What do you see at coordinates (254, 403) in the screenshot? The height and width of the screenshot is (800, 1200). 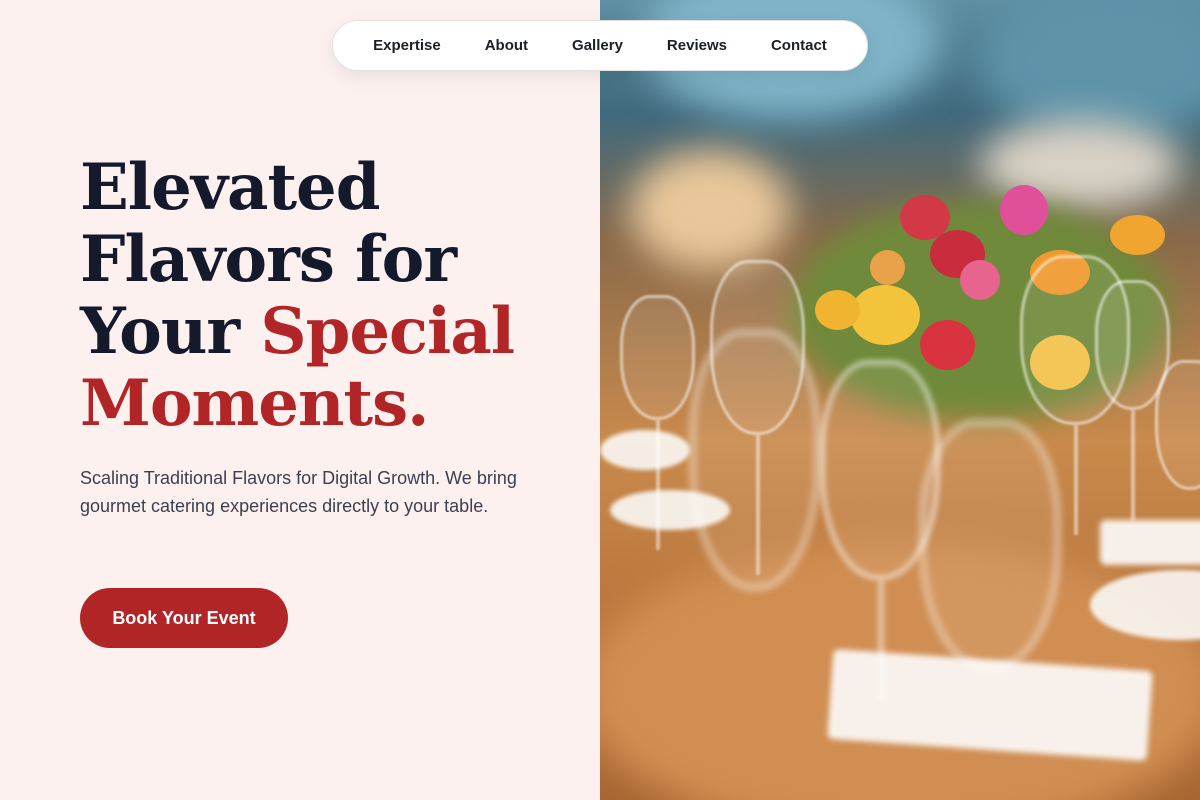 I see `headline-accent-moments: Moments.` at bounding box center [254, 403].